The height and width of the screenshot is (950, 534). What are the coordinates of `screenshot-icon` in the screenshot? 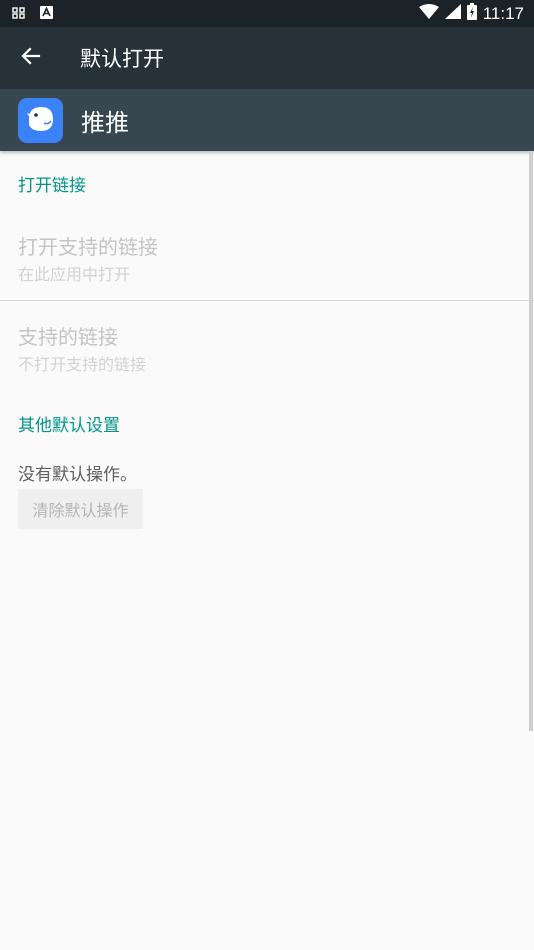 It's located at (19, 13).